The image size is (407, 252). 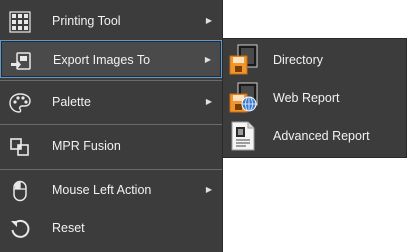 What do you see at coordinates (102, 60) in the screenshot?
I see `menu-item-label: Export Images To` at bounding box center [102, 60].